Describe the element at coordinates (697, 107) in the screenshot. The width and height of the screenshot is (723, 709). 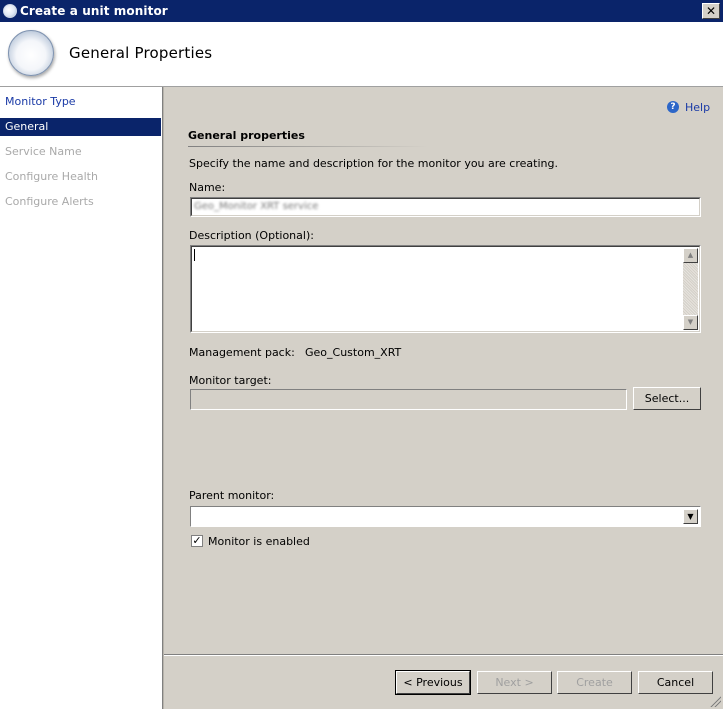
I see `help-label: Help` at that location.